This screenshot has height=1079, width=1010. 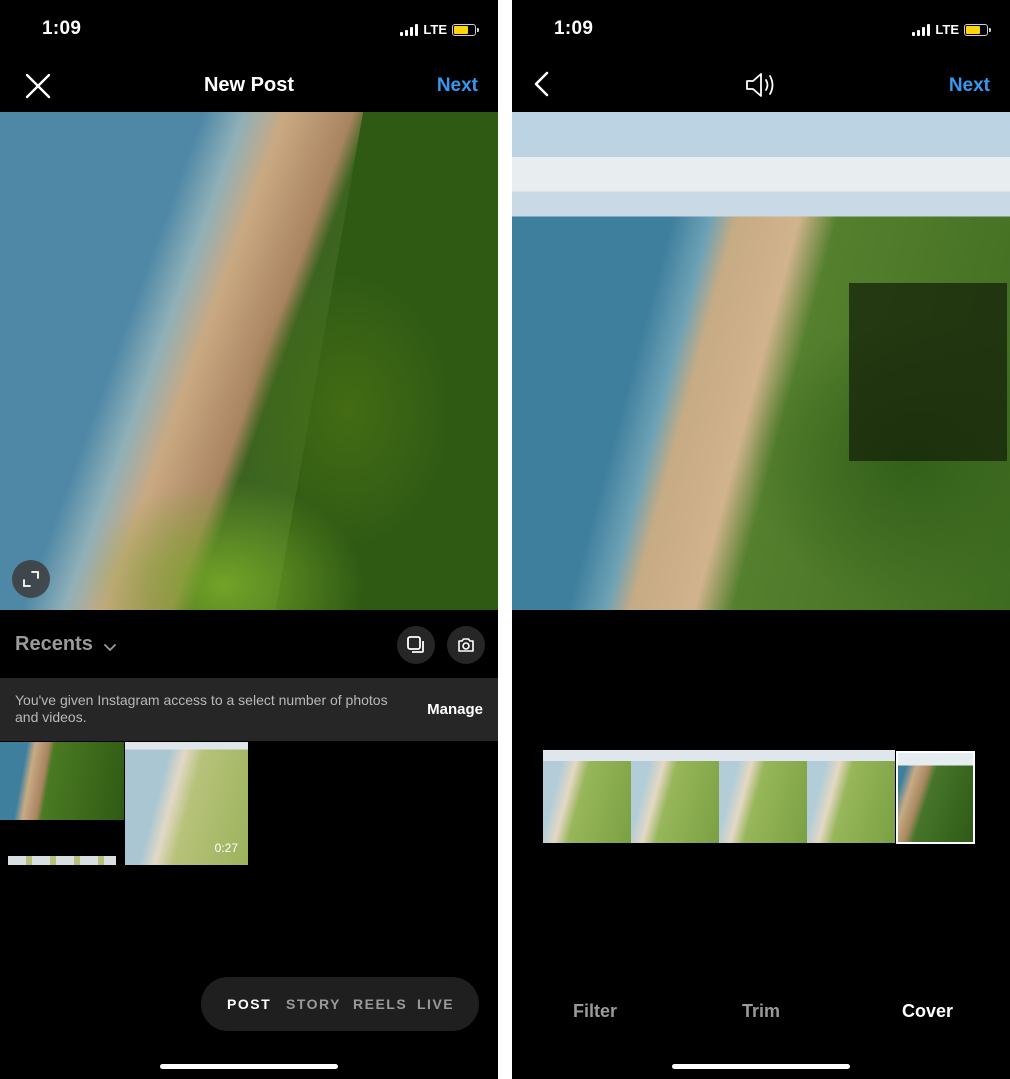 I want to click on camera-icon, so click(x=466, y=645).